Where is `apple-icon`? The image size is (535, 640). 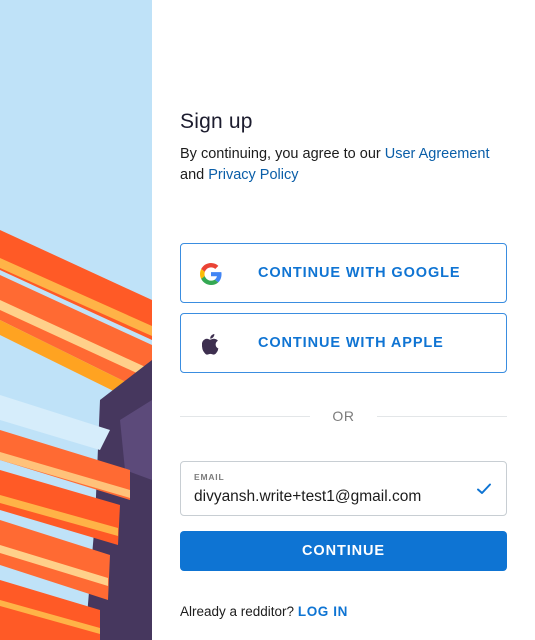
apple-icon is located at coordinates (211, 344).